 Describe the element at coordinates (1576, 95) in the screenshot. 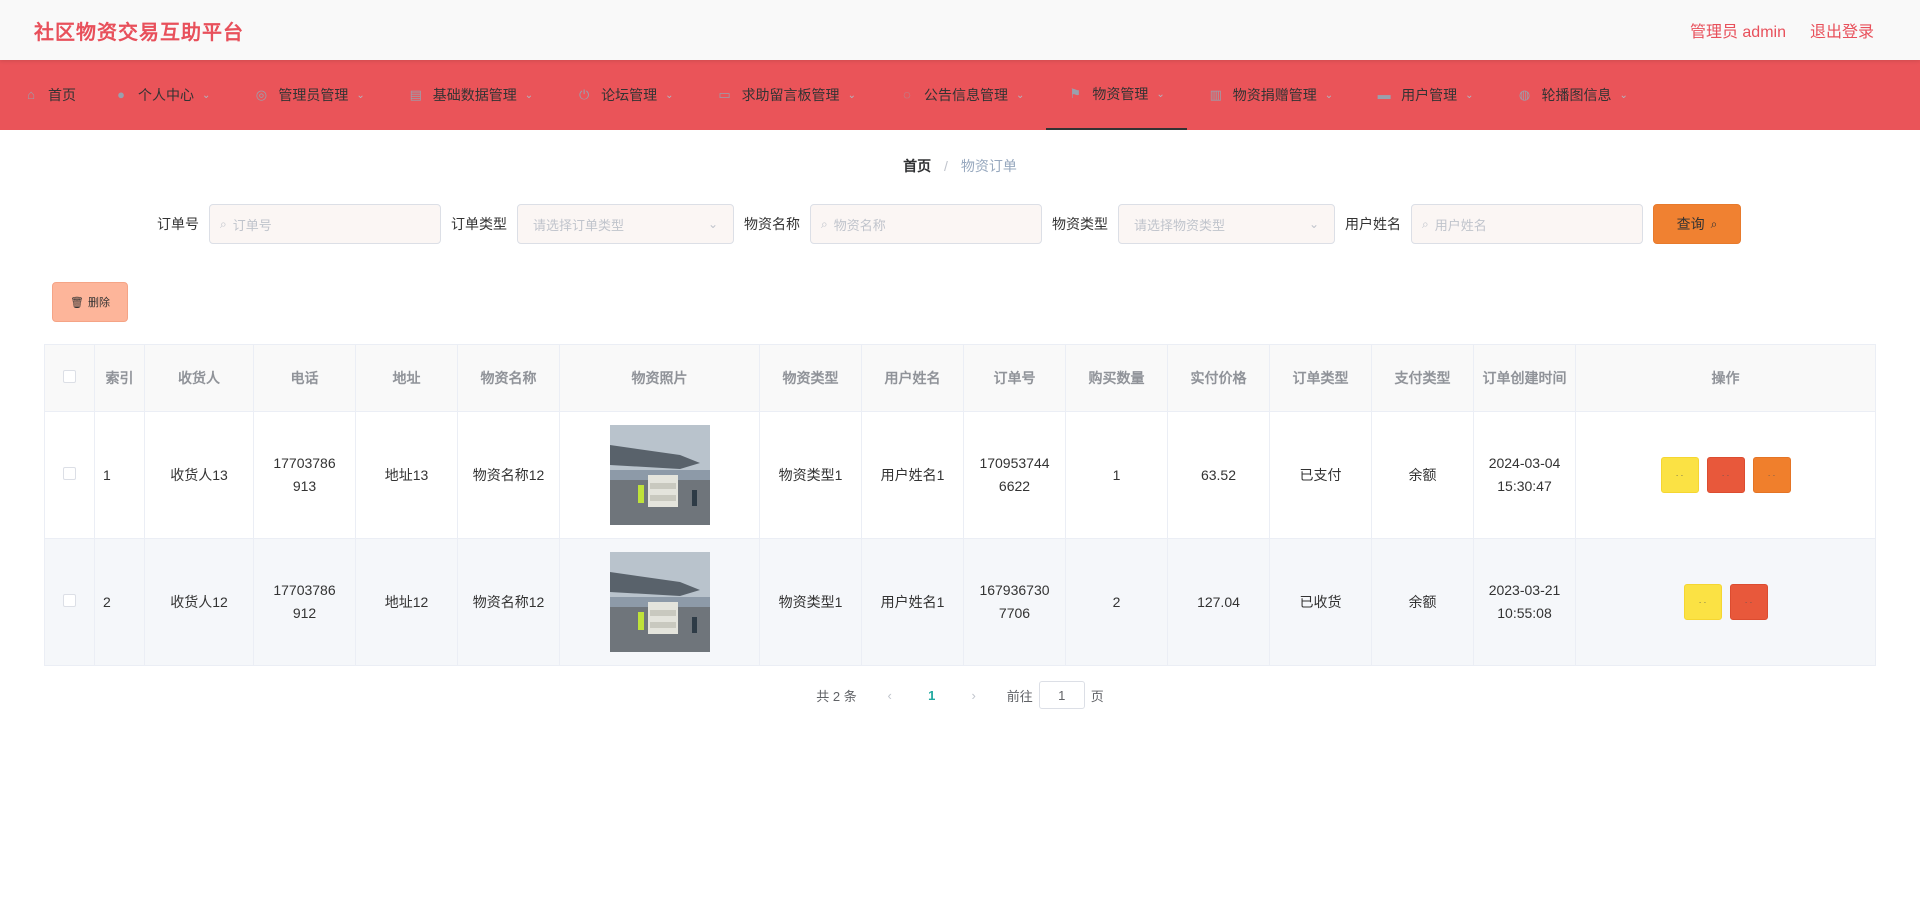

I see `nav-item-label: 轮播图信息` at that location.